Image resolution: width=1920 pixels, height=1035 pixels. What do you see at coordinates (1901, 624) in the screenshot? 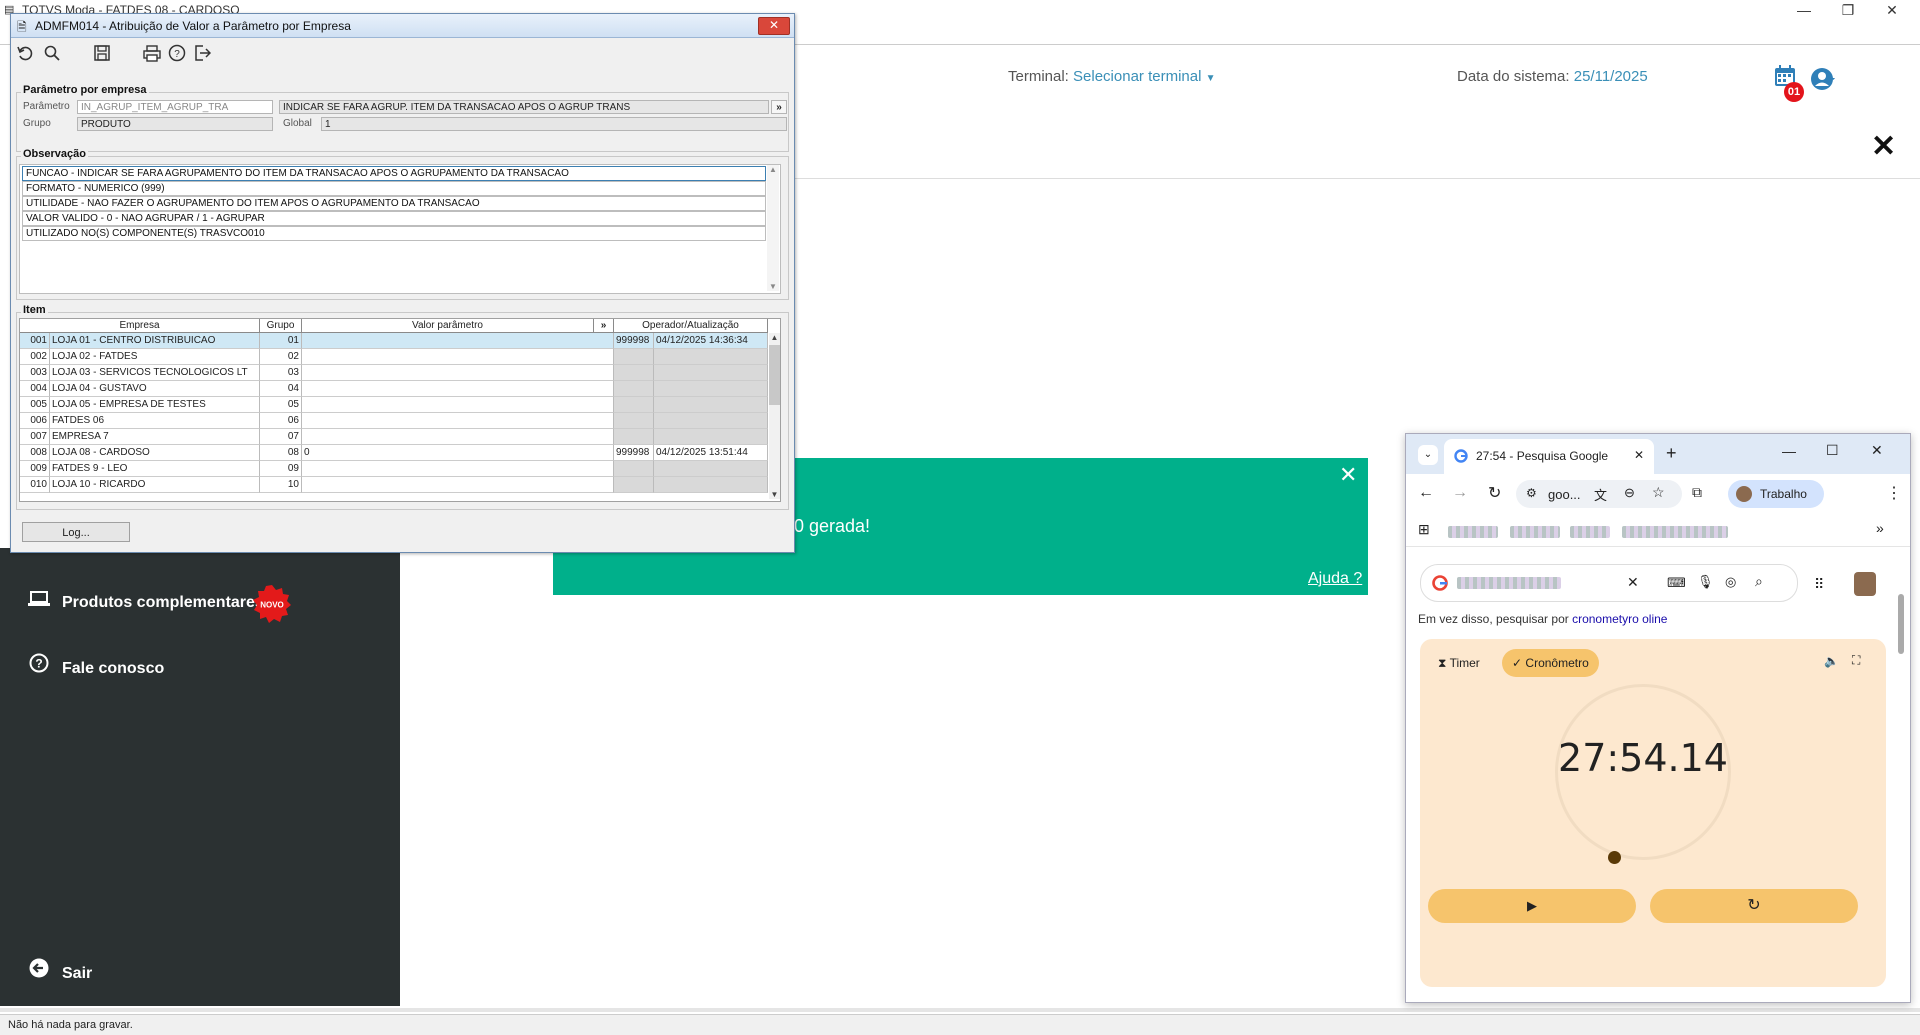
I see `page-scrollbar` at bounding box center [1901, 624].